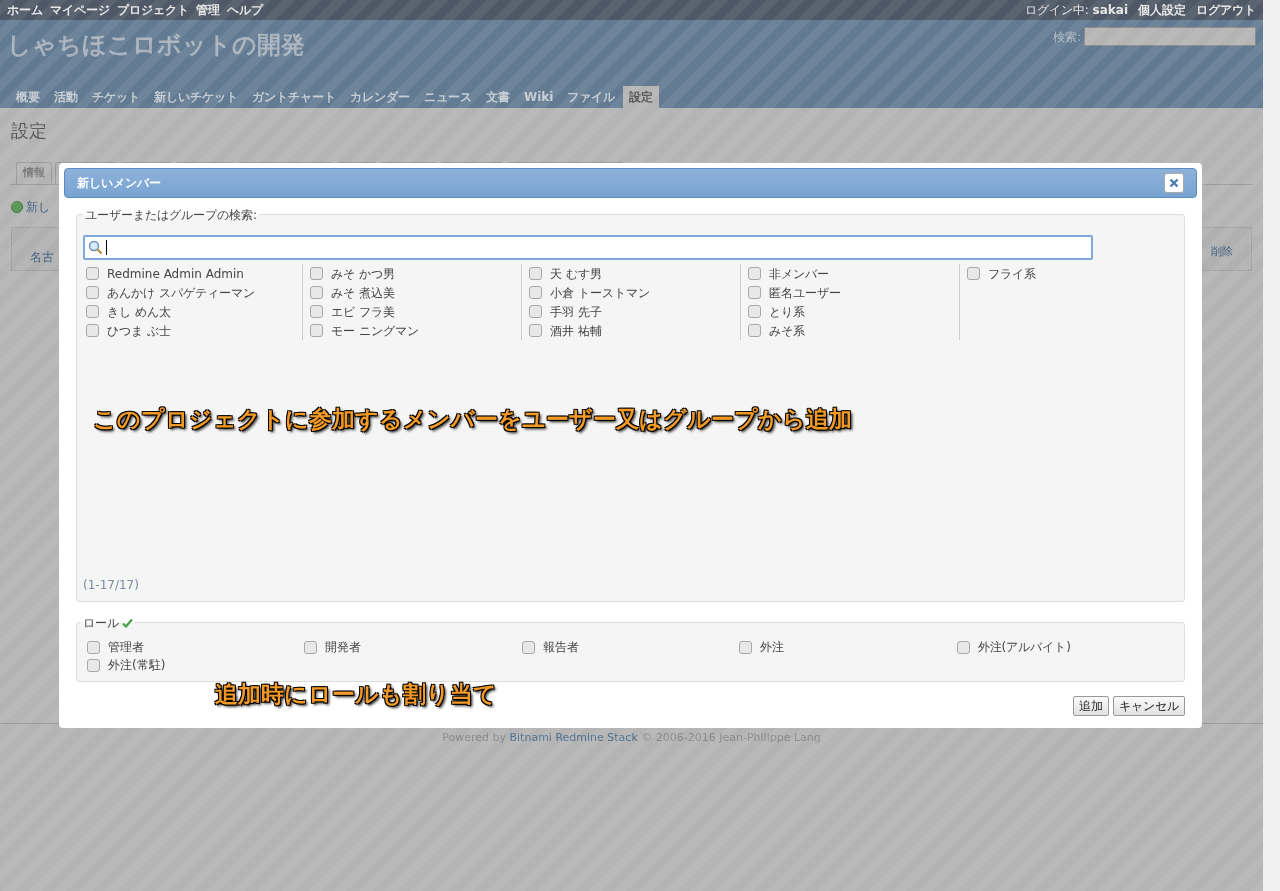 This screenshot has width=1280, height=891. I want to click on principal-label: とり系, so click(787, 312).